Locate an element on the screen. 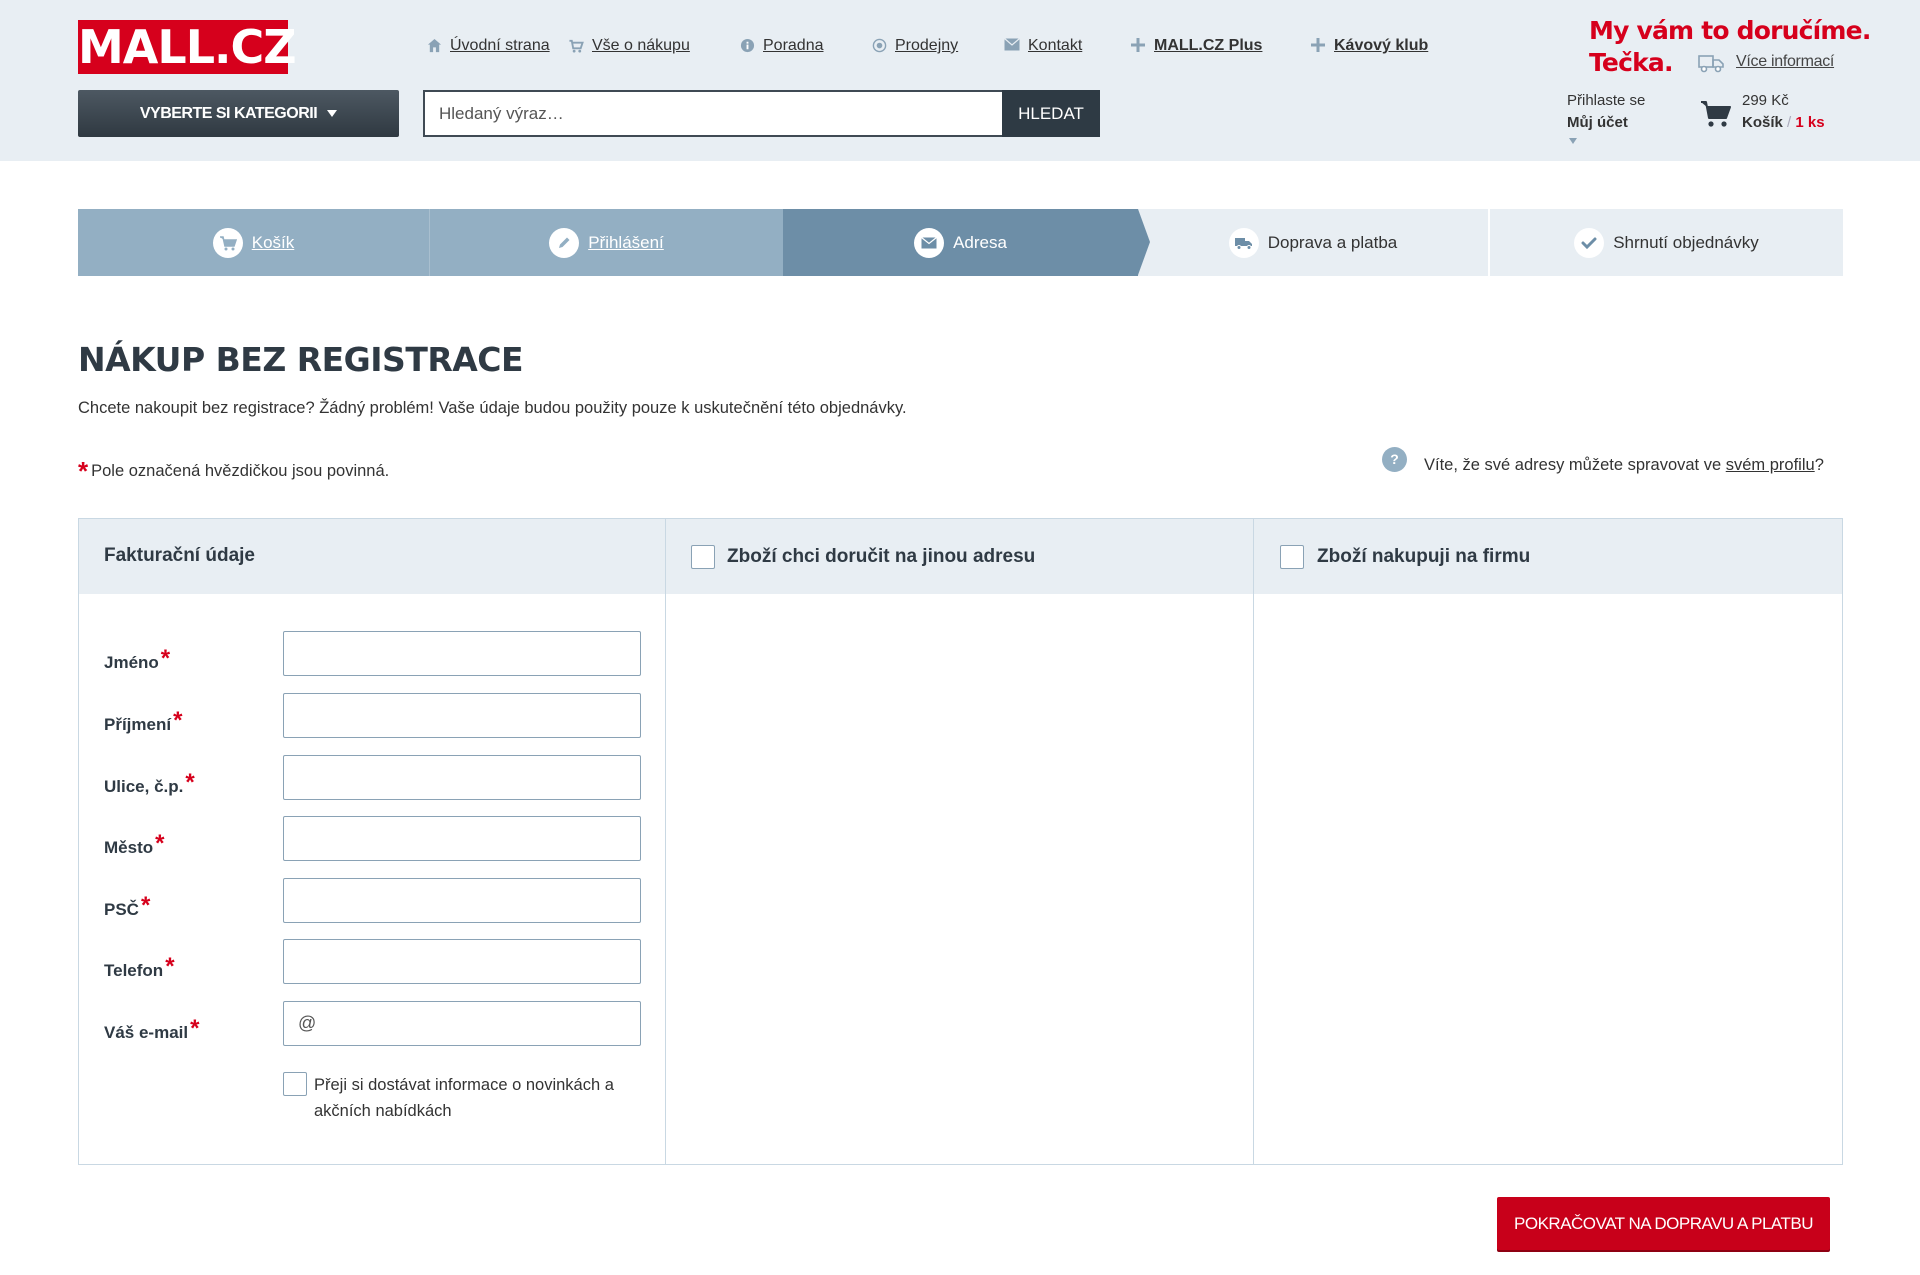 The image size is (1920, 1275). step-shipping-payment-label: Doprava a platba is located at coordinates (1332, 242).